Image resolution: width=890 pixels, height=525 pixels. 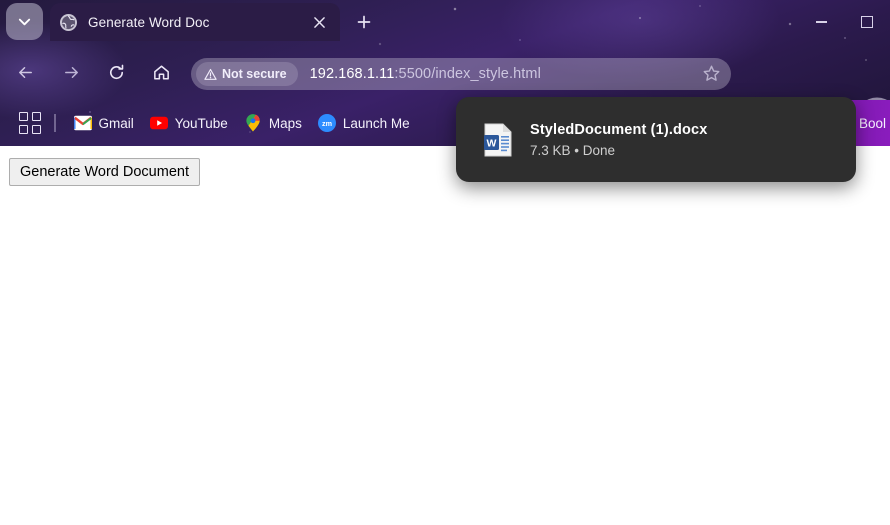 I want to click on download-filename: StyledDocument (1).docx, so click(x=619, y=129).